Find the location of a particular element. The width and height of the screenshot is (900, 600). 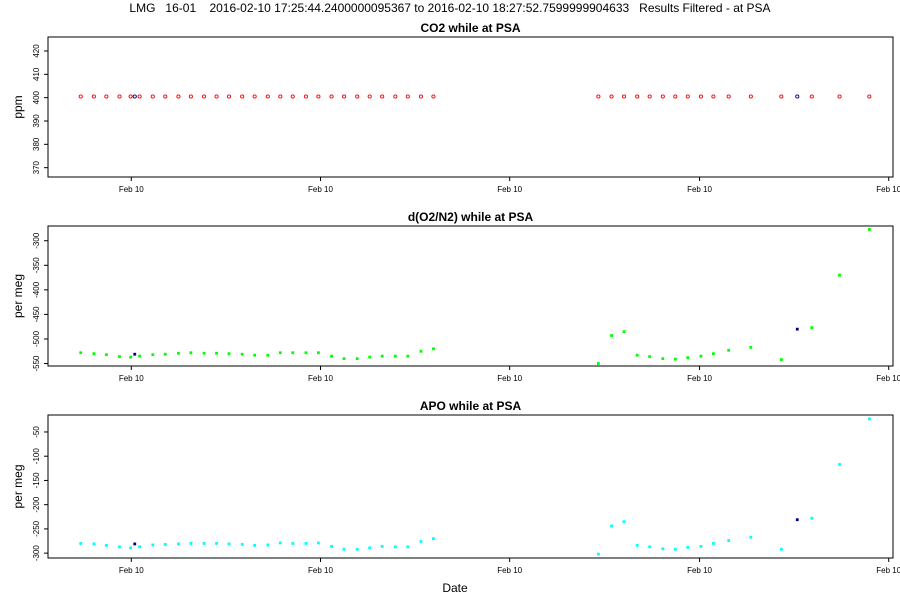

y-tick-label: 410 is located at coordinates (36, 74).